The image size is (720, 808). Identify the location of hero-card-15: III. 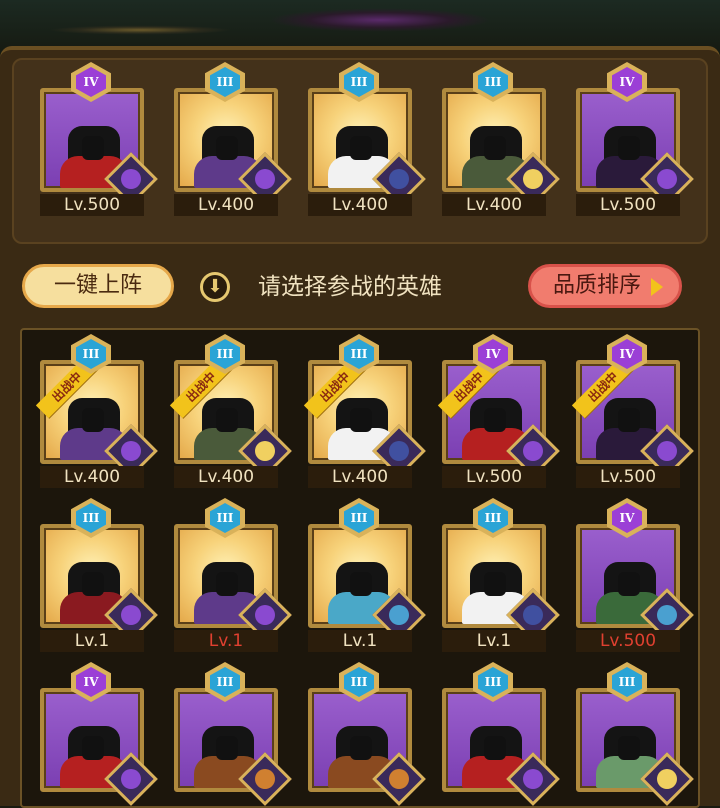
(635, 734).